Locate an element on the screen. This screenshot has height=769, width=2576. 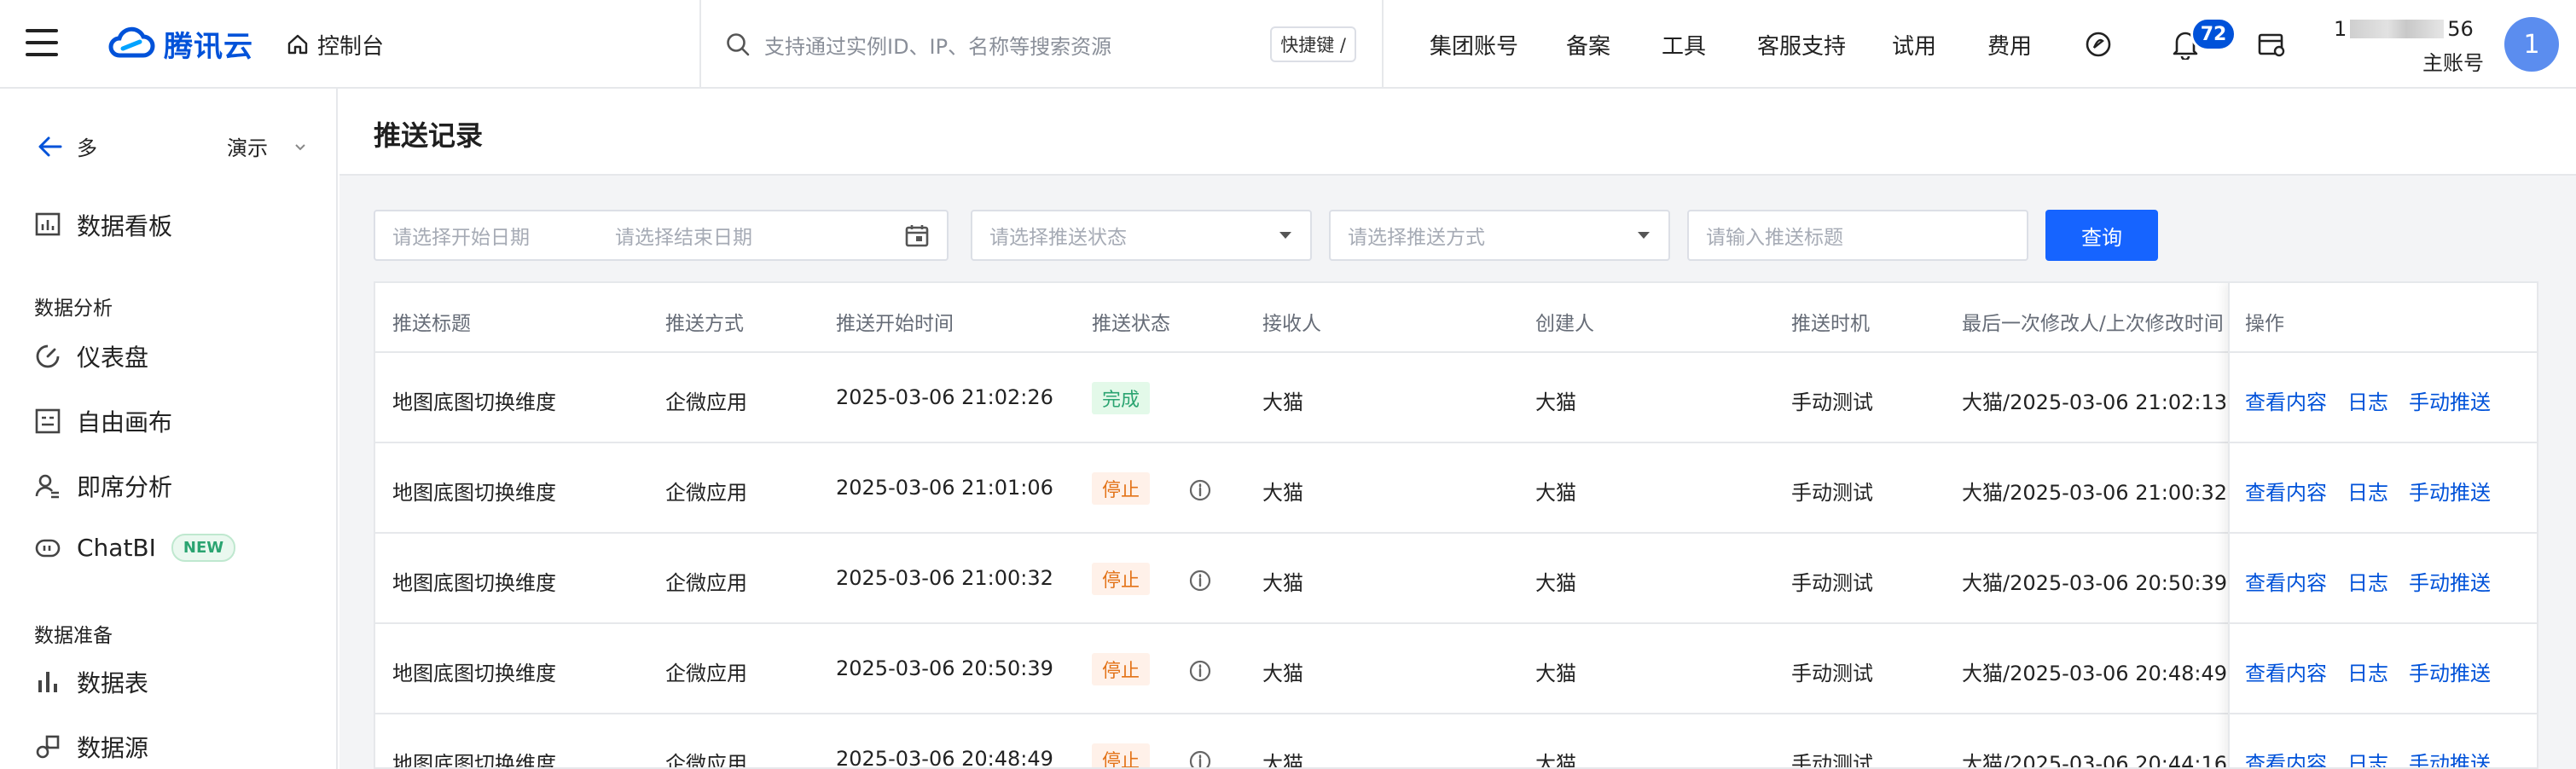
cell-start-time: 2025-03-06 20:48:49 is located at coordinates (944, 758).